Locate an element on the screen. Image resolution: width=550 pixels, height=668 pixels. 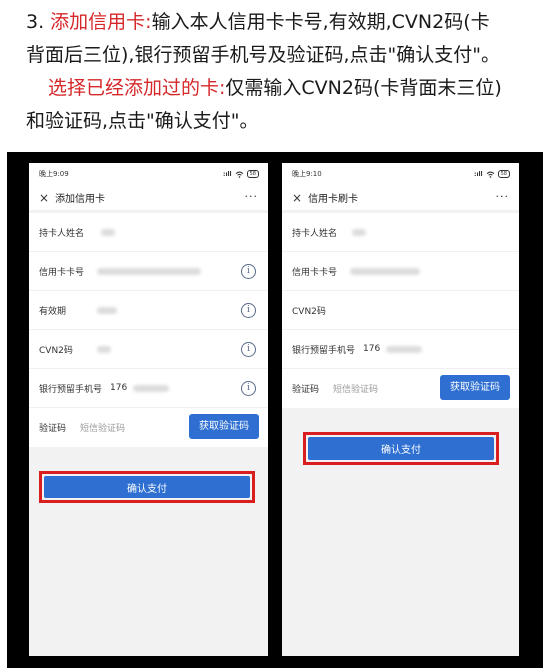
instruction-line-4: 和验证码,点击"确认支付"。 is located at coordinates (281, 121).